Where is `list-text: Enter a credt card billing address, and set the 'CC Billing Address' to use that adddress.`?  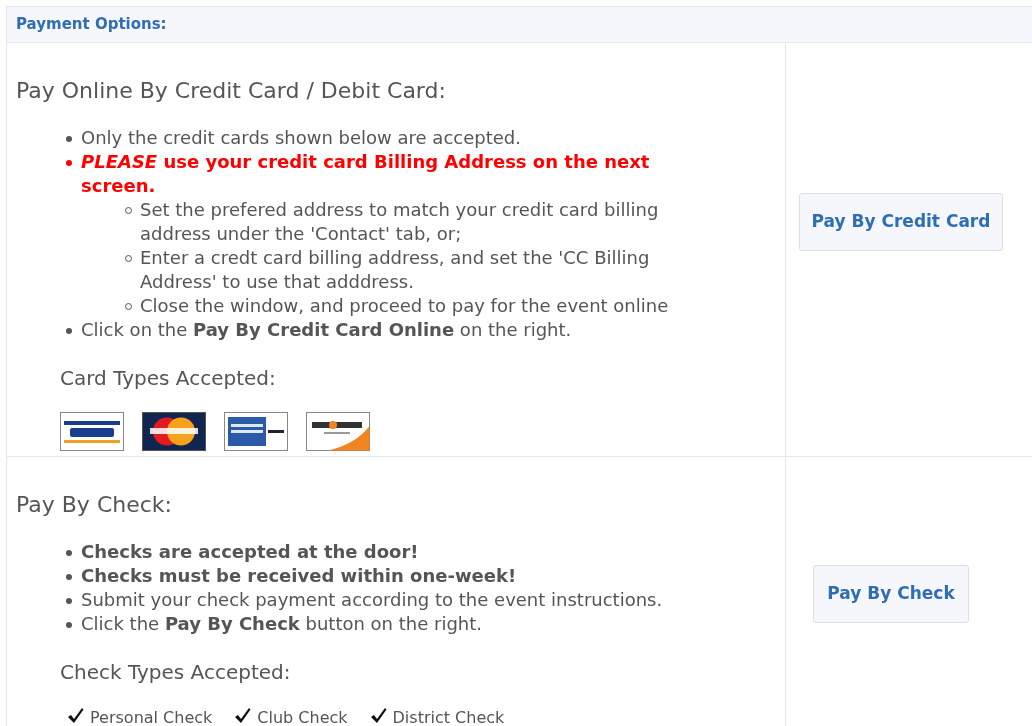
list-text: Enter a credt card billing address, and set the 'CC Billing Address' to use that adddress. is located at coordinates (395, 270).